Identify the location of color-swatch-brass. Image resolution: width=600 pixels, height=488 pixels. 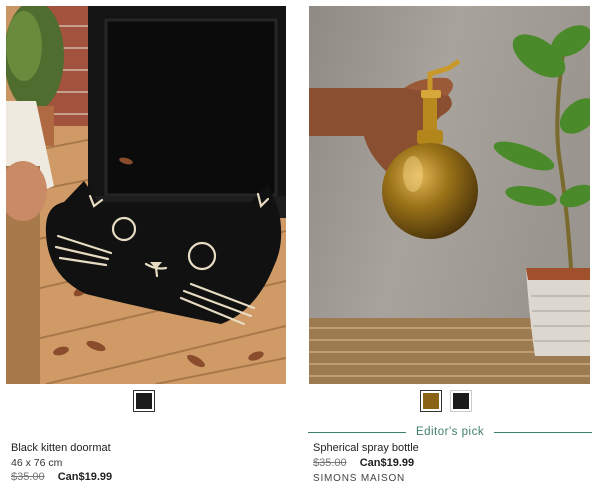
(431, 401).